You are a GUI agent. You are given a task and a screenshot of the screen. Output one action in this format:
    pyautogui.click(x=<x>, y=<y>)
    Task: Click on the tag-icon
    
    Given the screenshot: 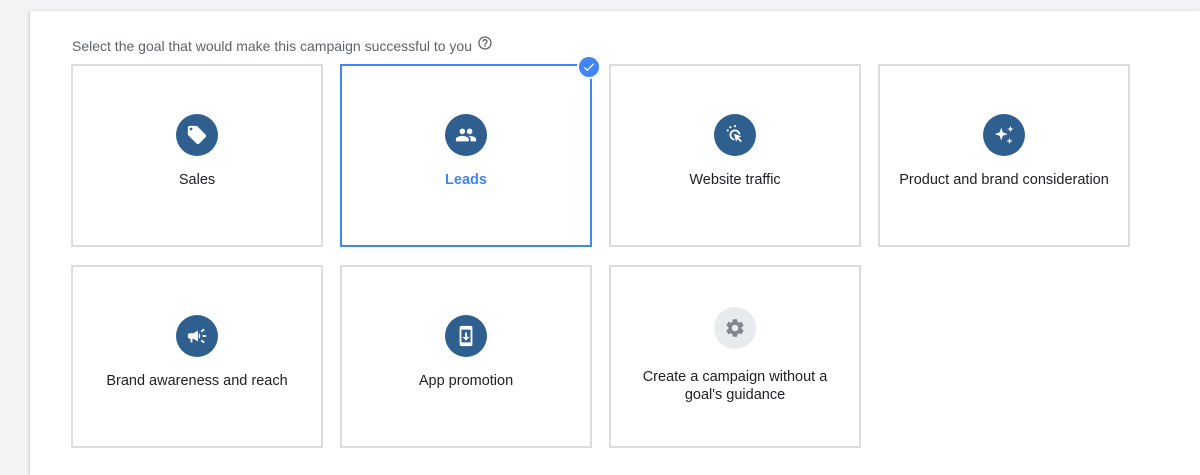 What is the action you would take?
    pyautogui.click(x=197, y=135)
    